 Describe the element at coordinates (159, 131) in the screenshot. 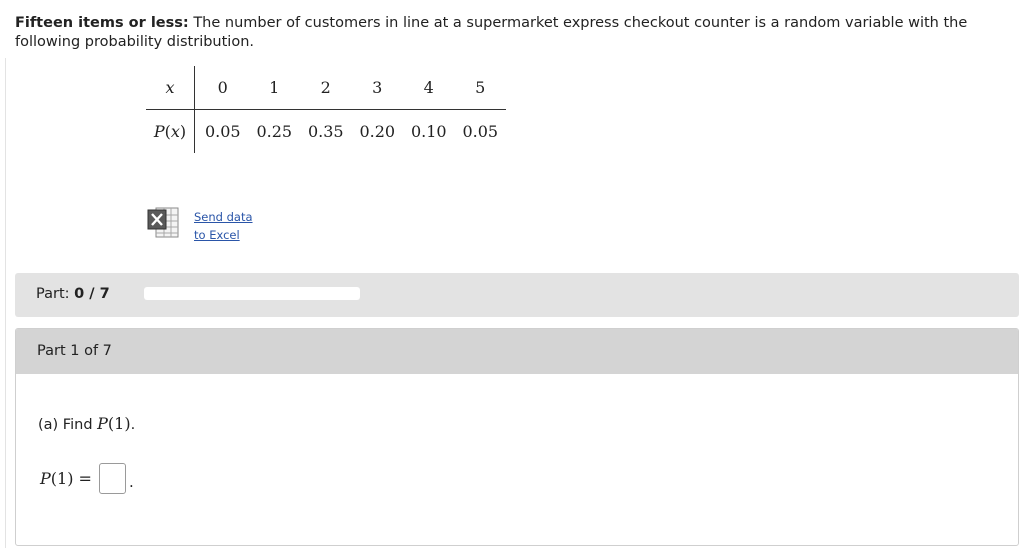

I see `px-p-symbol: P` at that location.